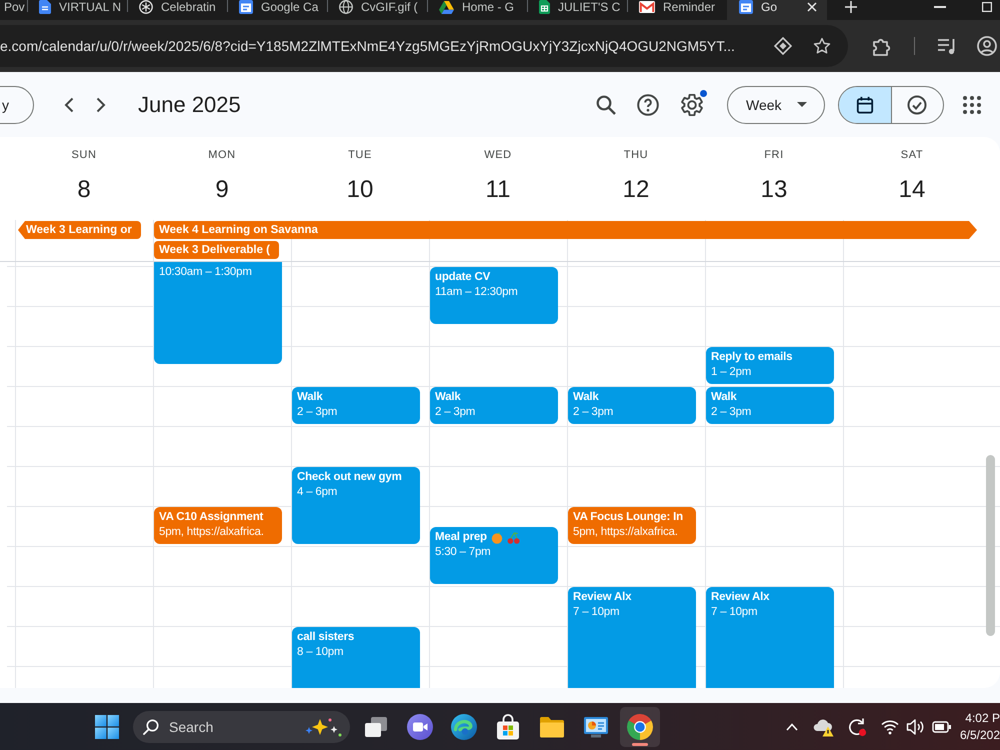  I want to click on help-icon, so click(648, 105).